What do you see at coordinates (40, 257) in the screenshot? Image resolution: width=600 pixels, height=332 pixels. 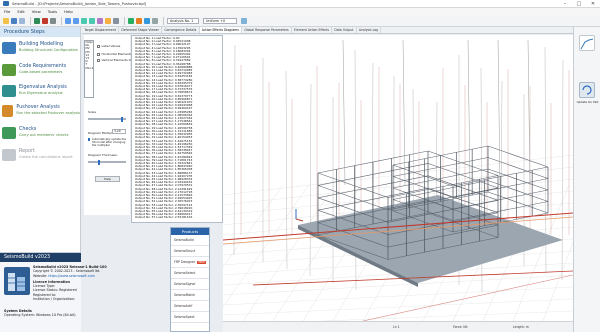 I see `brand-title: SeismoBuild v2023` at bounding box center [40, 257].